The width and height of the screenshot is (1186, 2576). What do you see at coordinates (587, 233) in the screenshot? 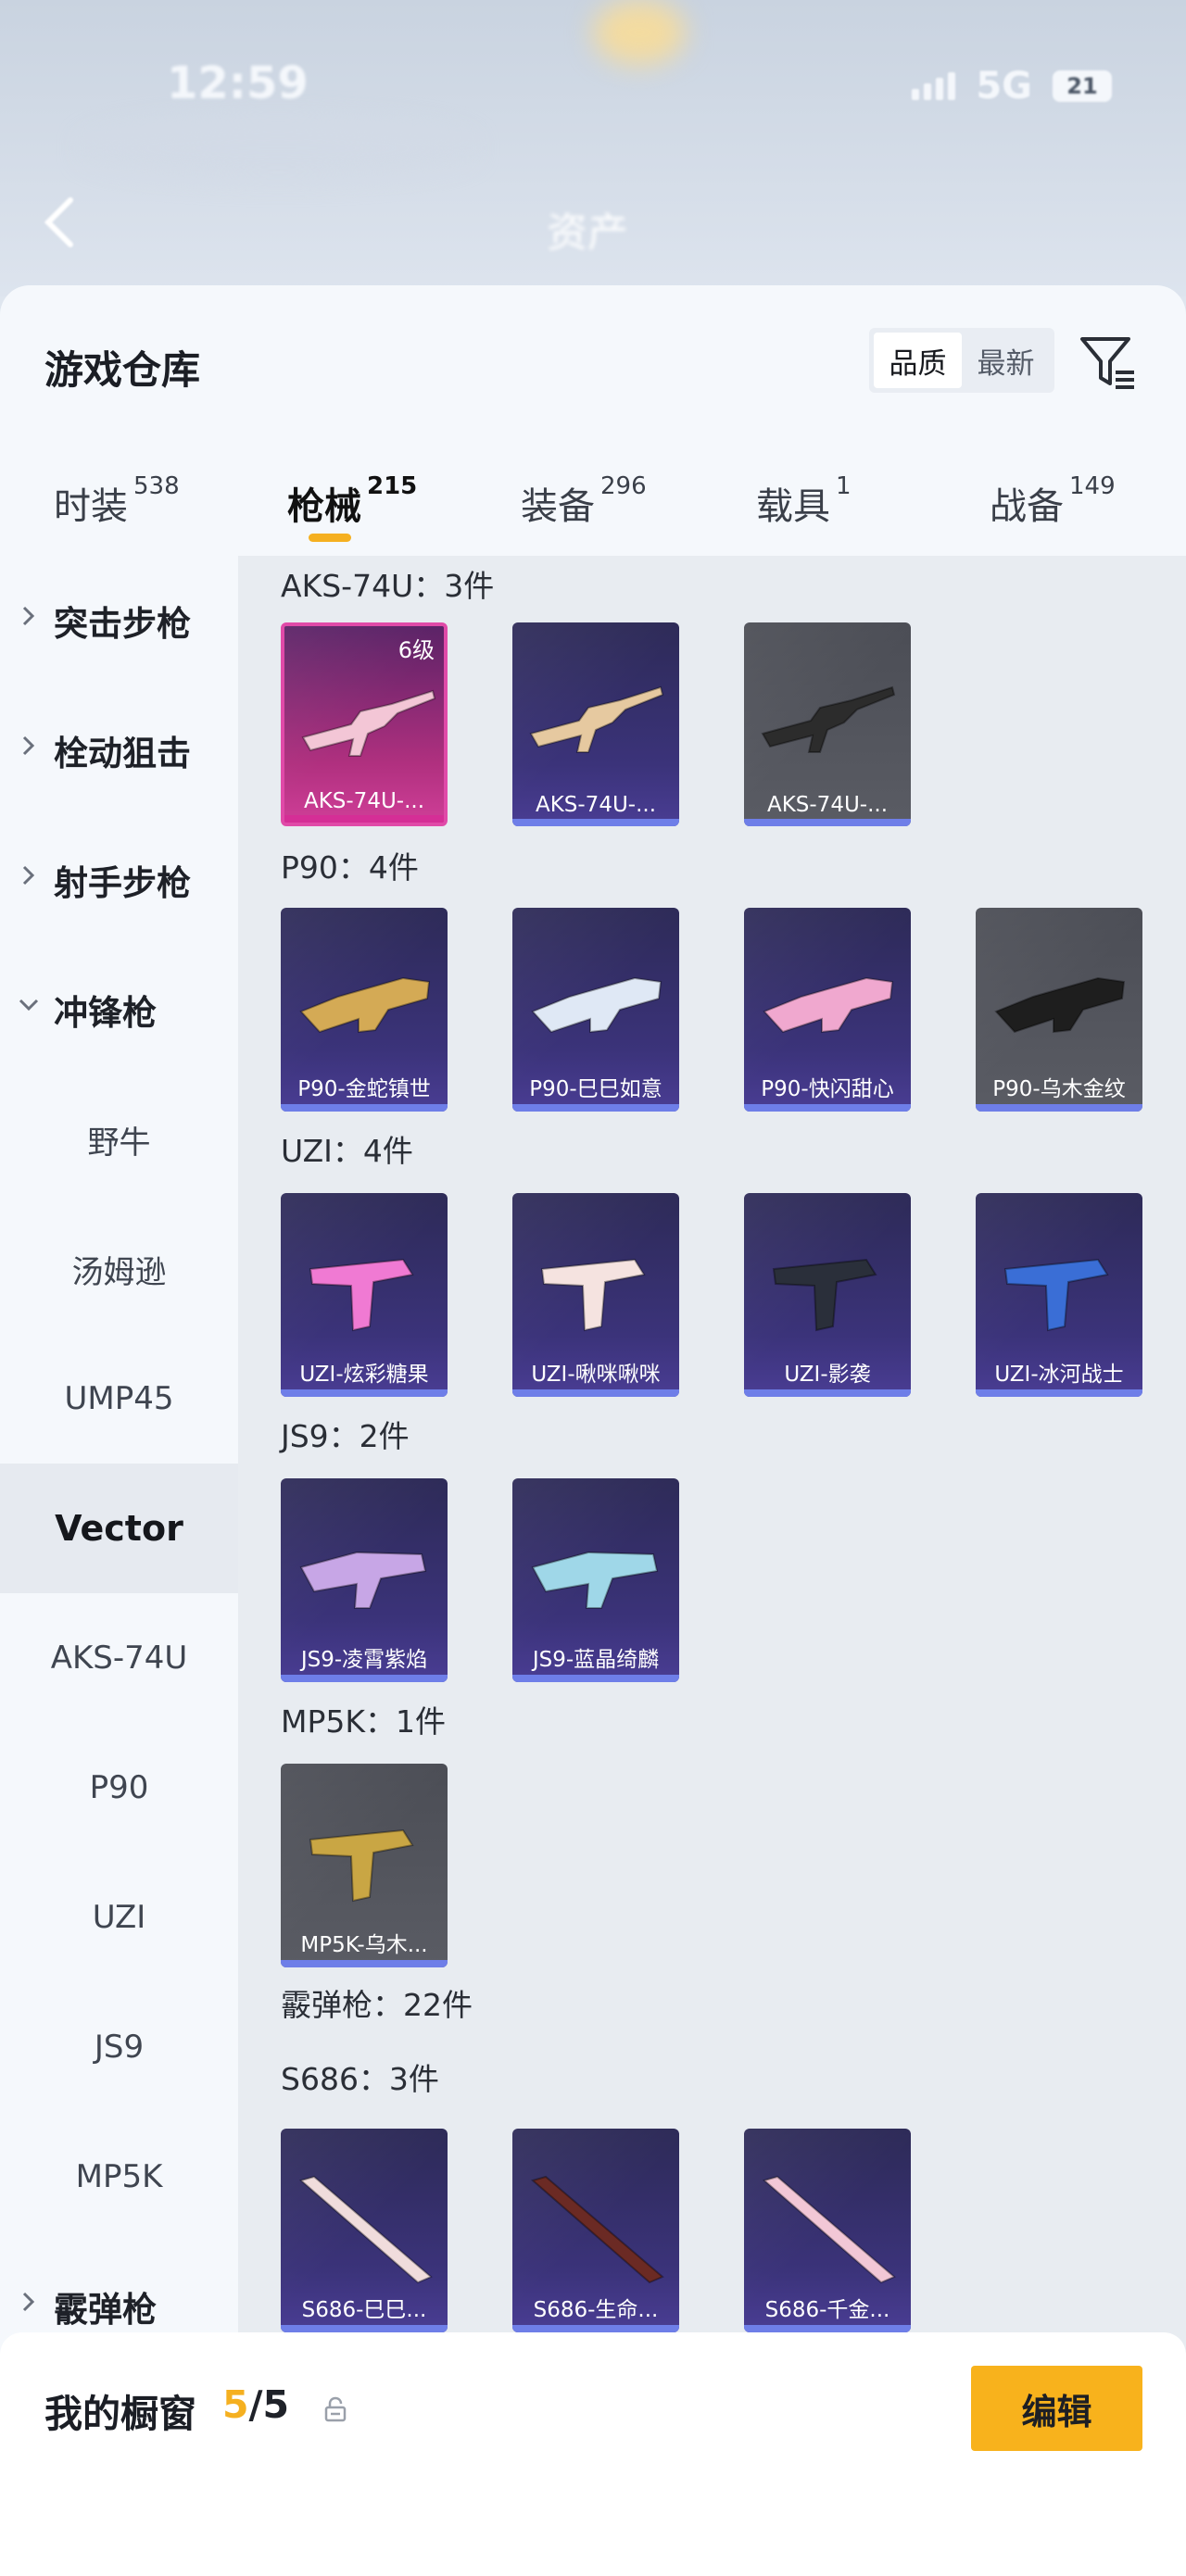
I see `background-title: 资产` at bounding box center [587, 233].